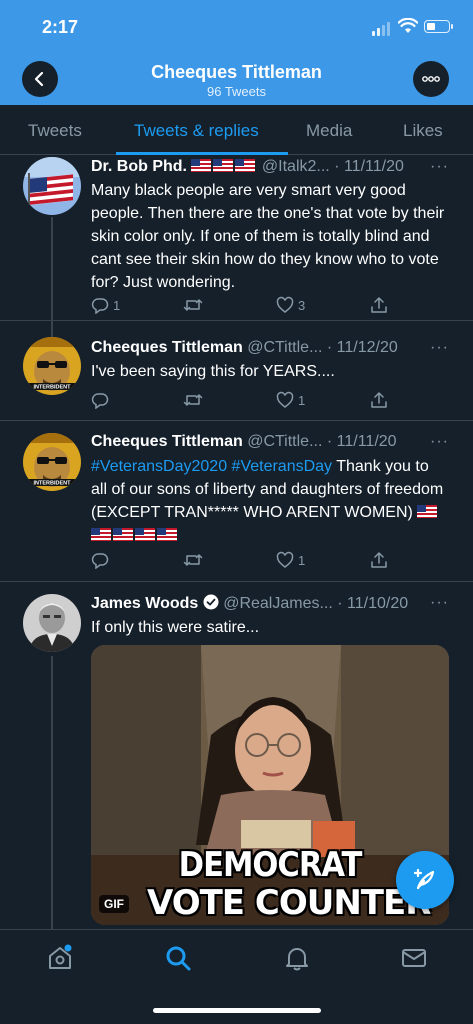  I want to click on wifi-icon, so click(408, 25).